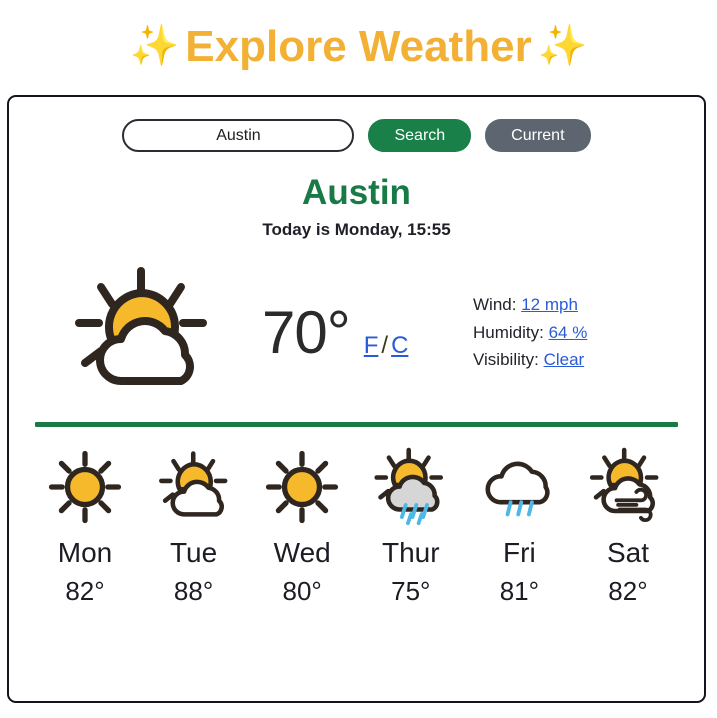  What do you see at coordinates (420, 135) in the screenshot?
I see `search-button: Search` at bounding box center [420, 135].